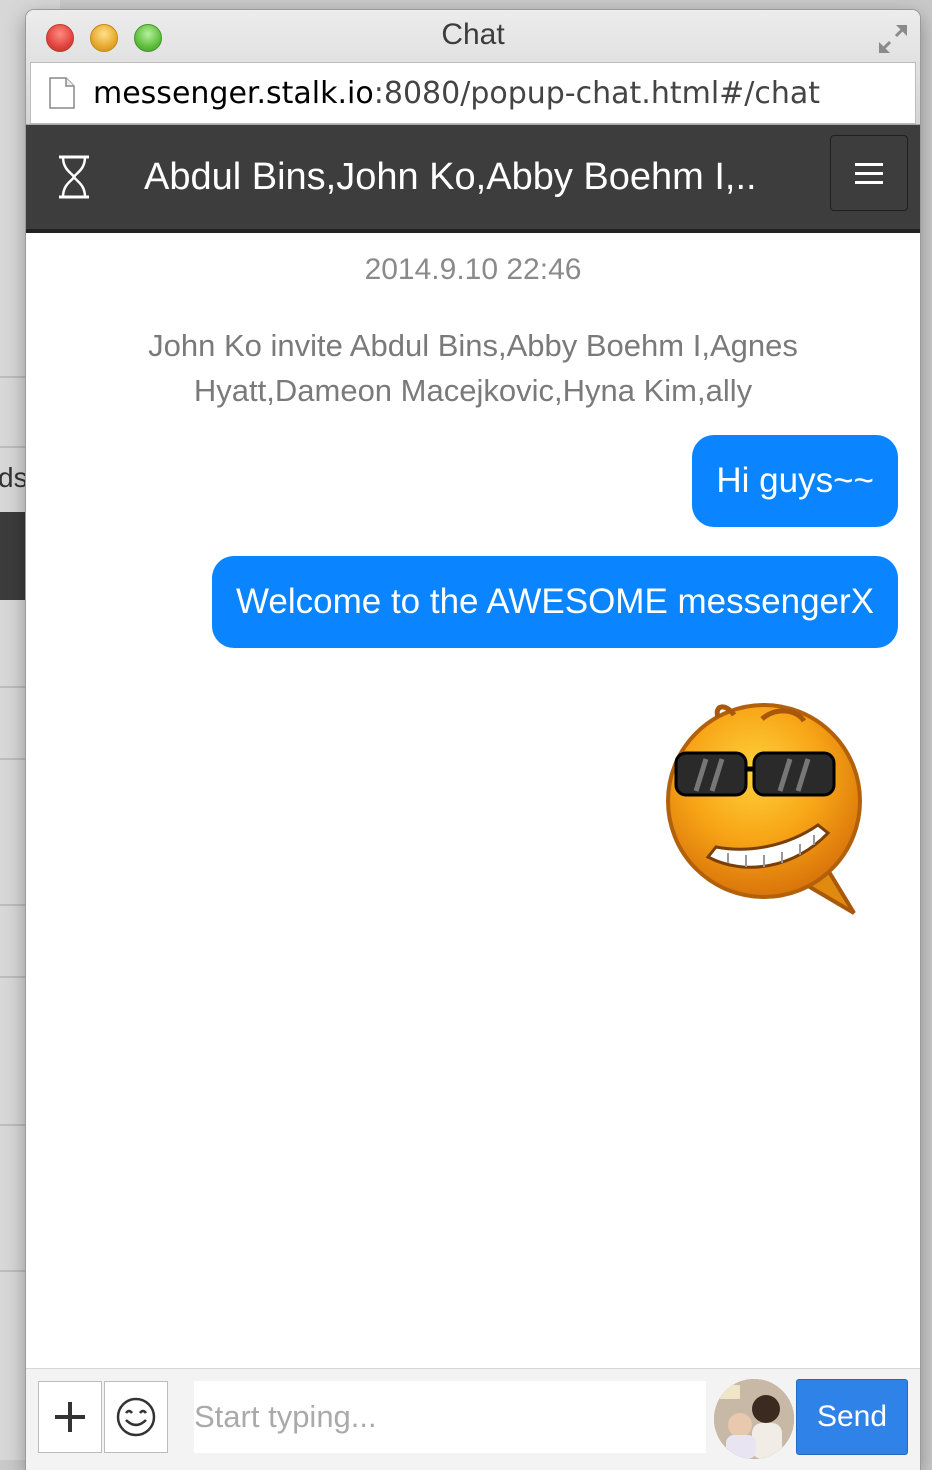 Image resolution: width=932 pixels, height=1470 pixels. Describe the element at coordinates (62, 93) in the screenshot. I see `page-icon` at that location.